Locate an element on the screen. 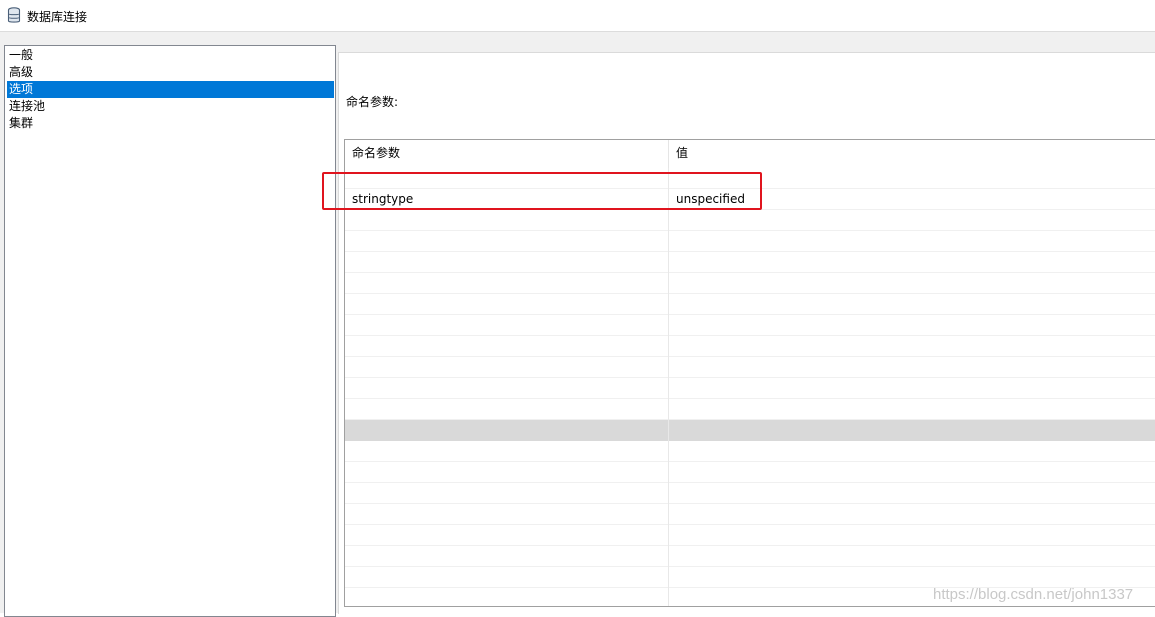  section-label: 命名参数: is located at coordinates (372, 102).